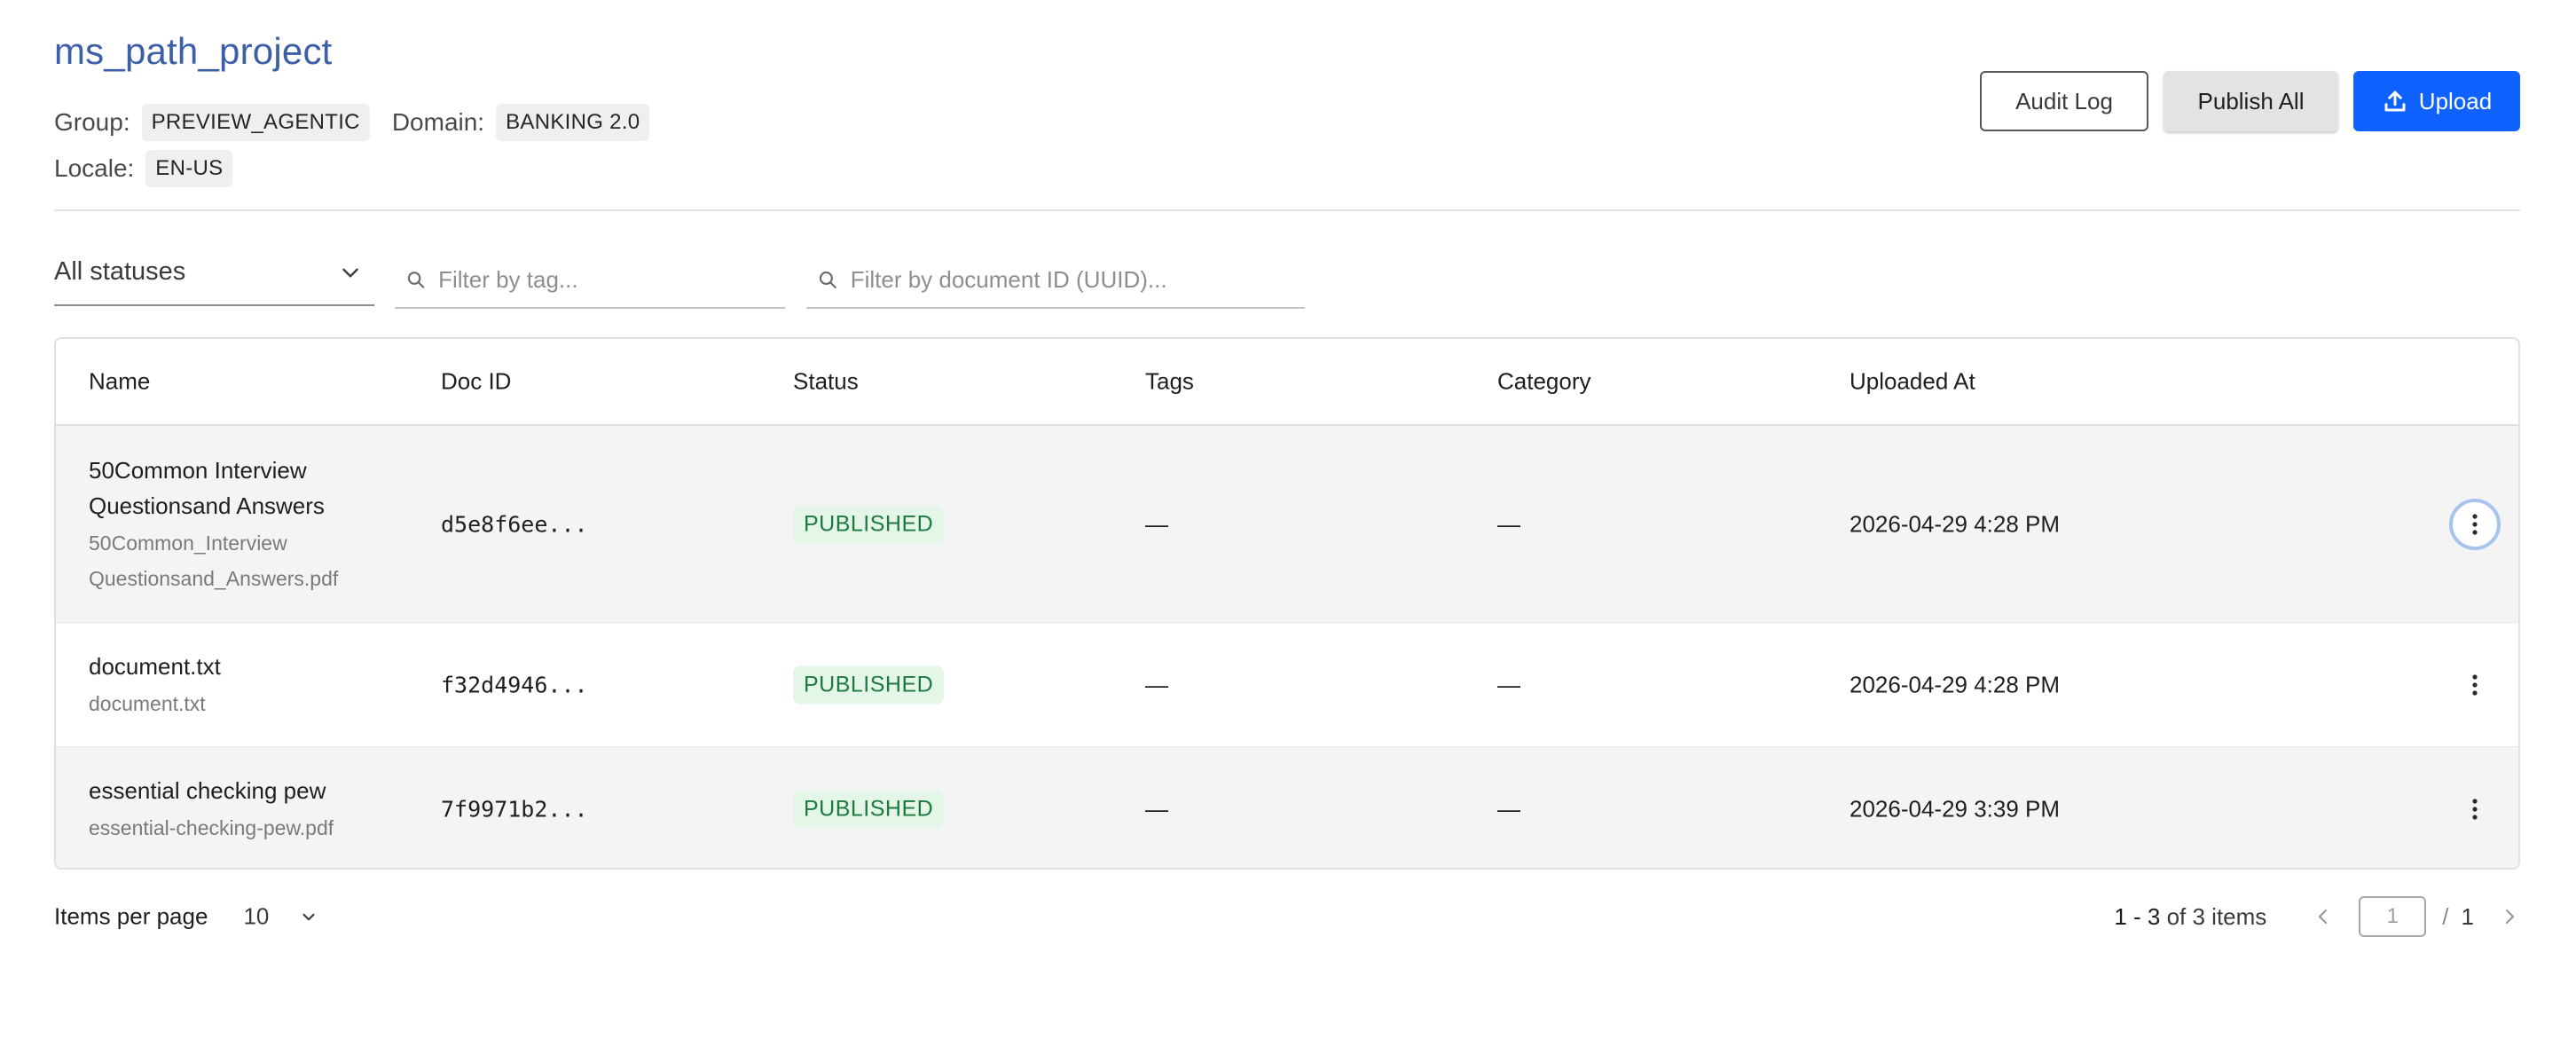  Describe the element at coordinates (211, 827) in the screenshot. I see `document-filename: essential-checking-pew.pdf` at that location.